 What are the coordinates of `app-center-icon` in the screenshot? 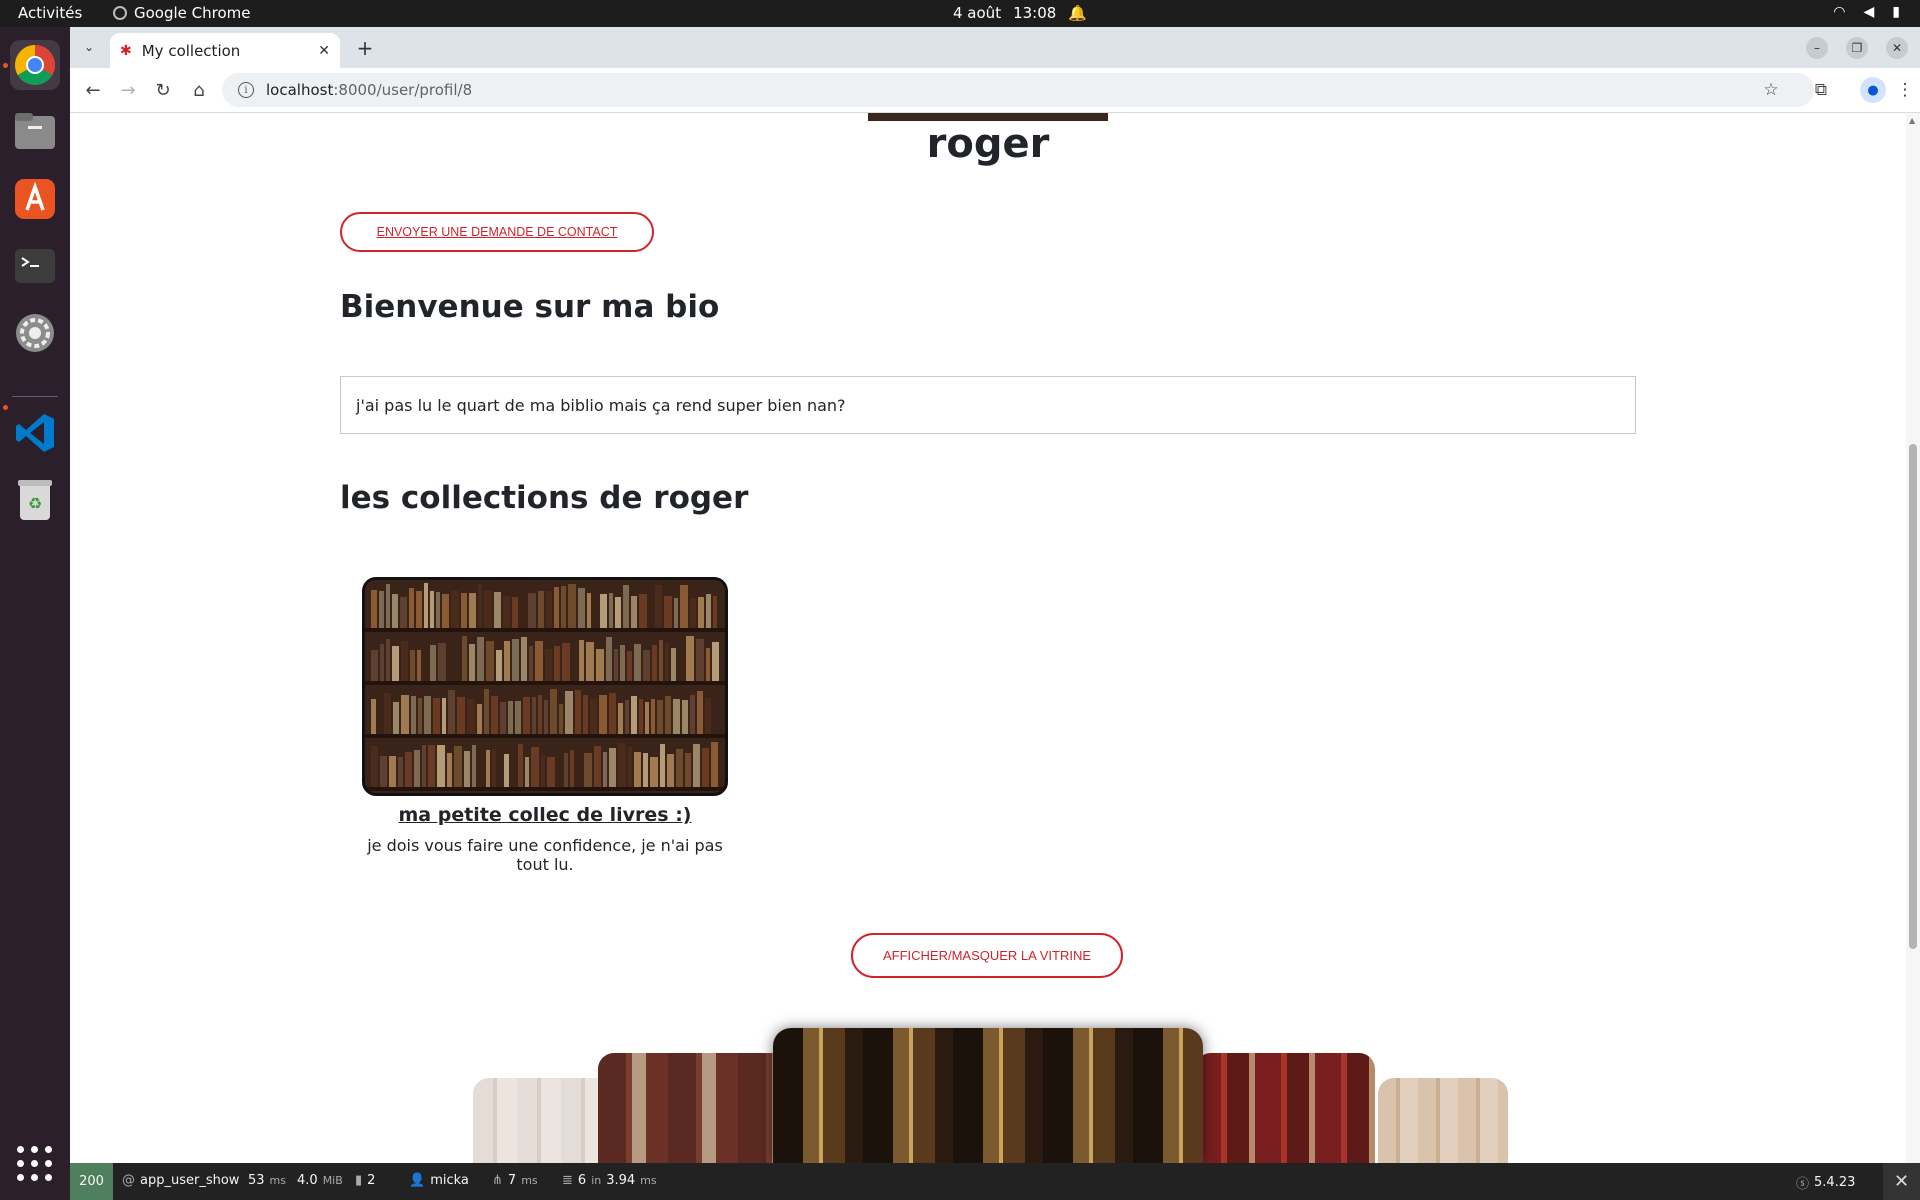 It's located at (35, 199).